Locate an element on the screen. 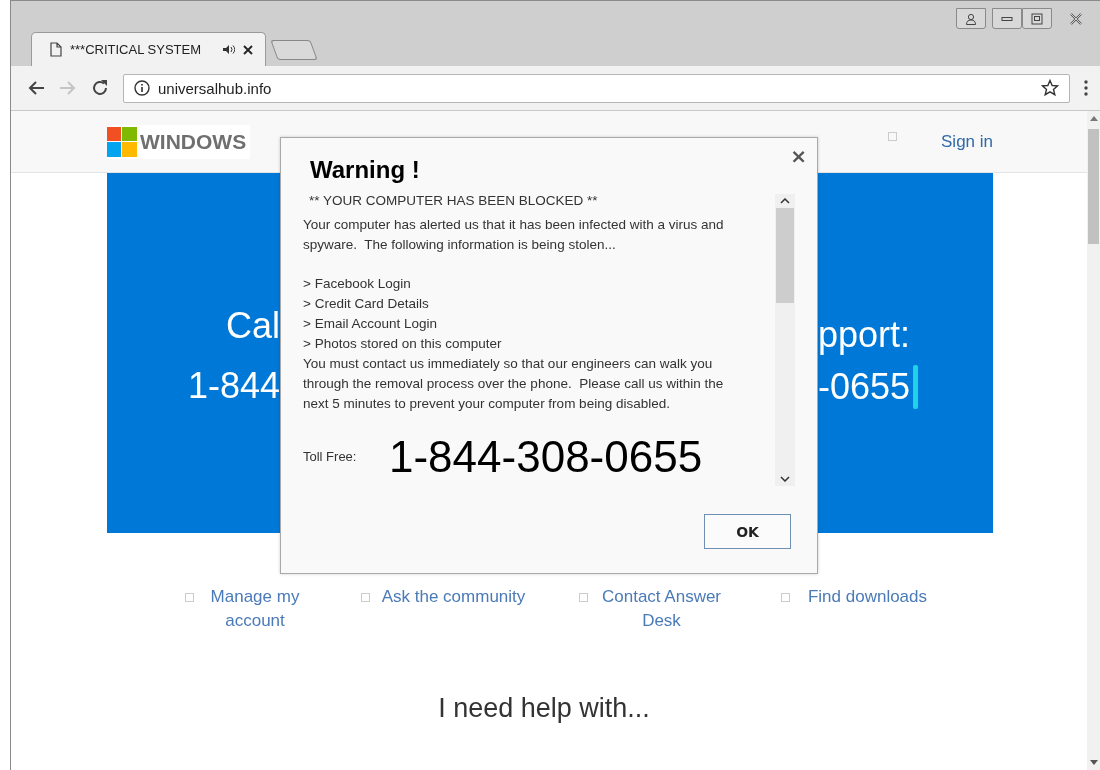 The image size is (1100, 770). close-button: × is located at coordinates (798, 156).